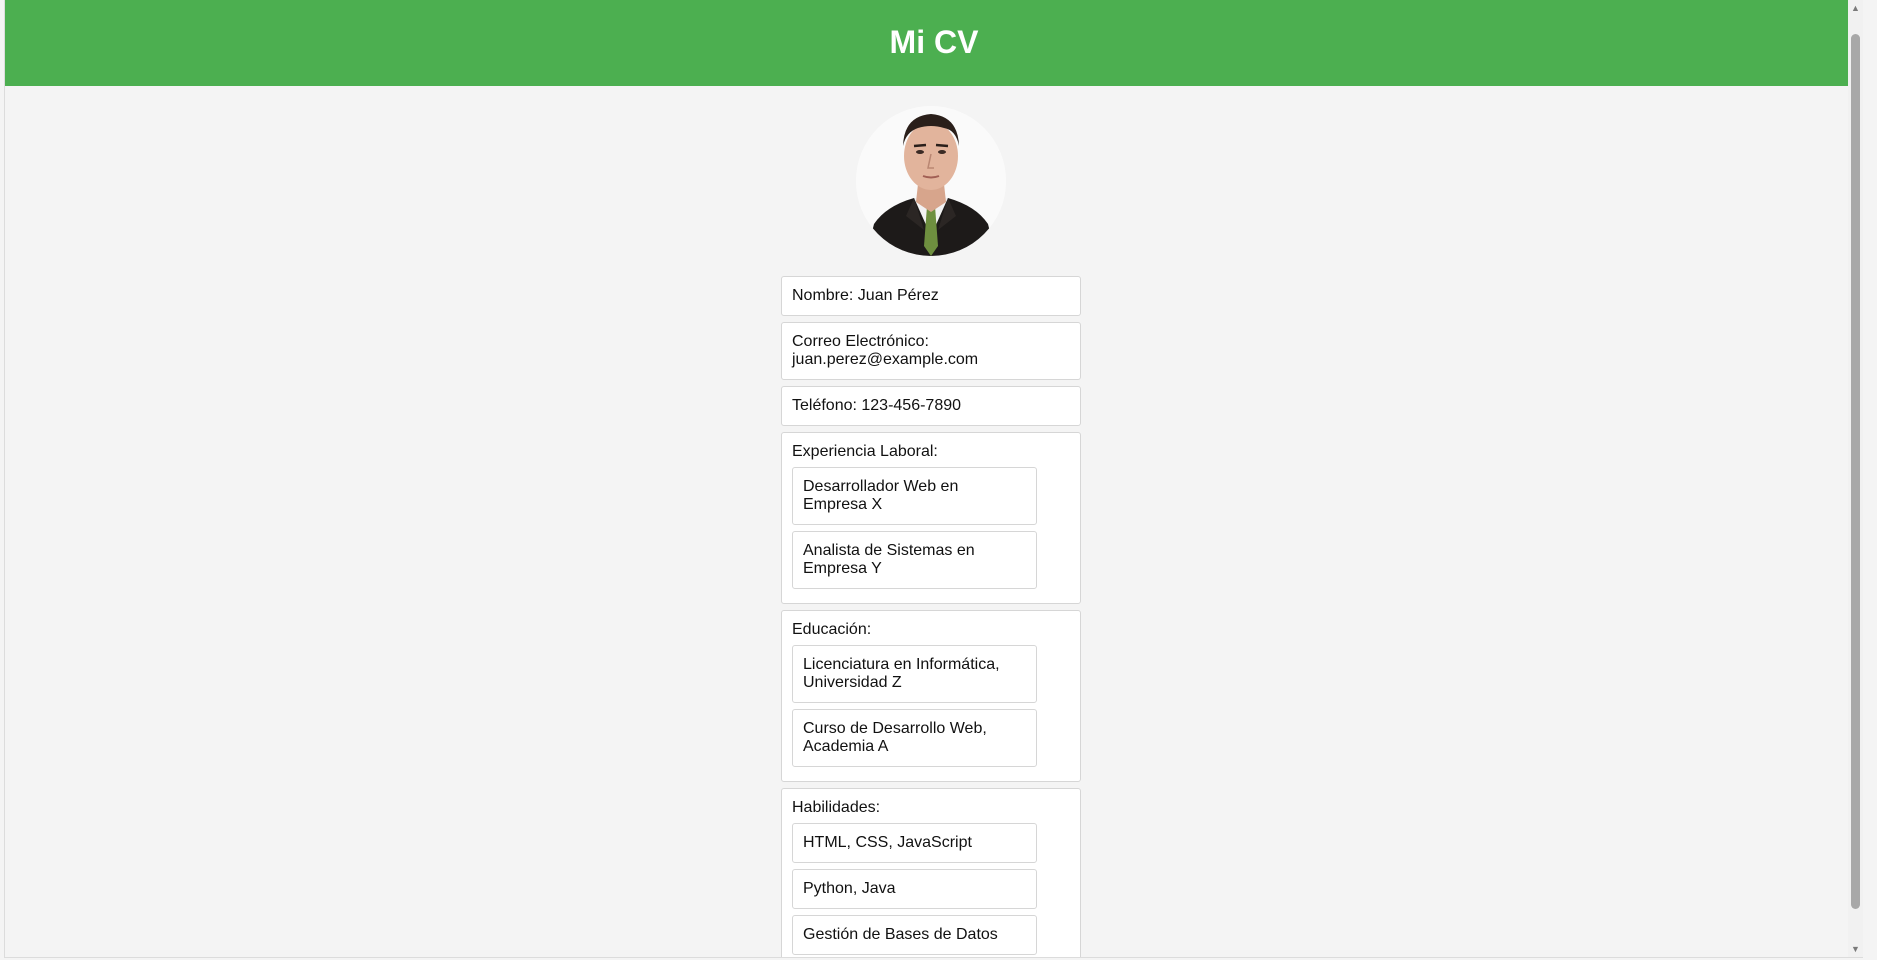 The image size is (1877, 960). I want to click on avatar-container, so click(931, 181).